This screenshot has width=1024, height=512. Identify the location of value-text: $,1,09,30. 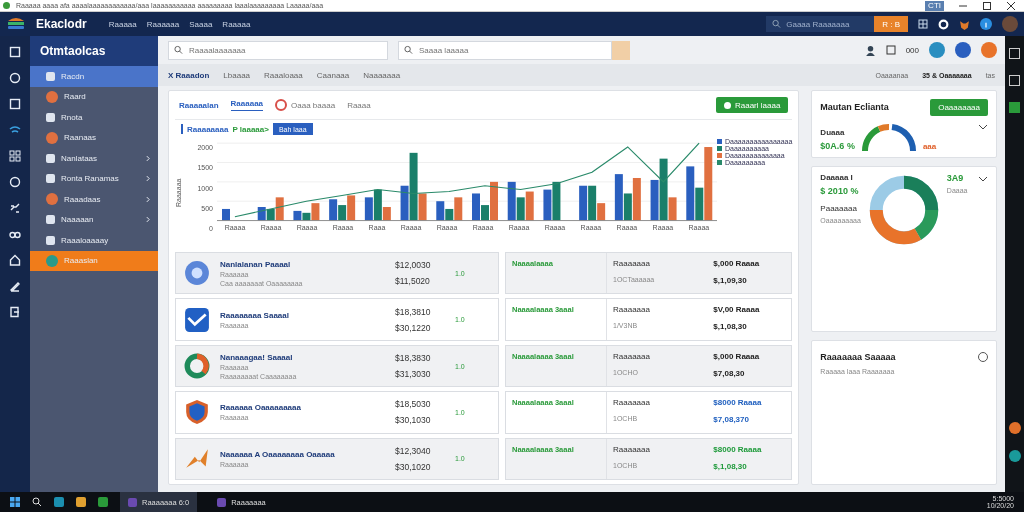
(730, 280).